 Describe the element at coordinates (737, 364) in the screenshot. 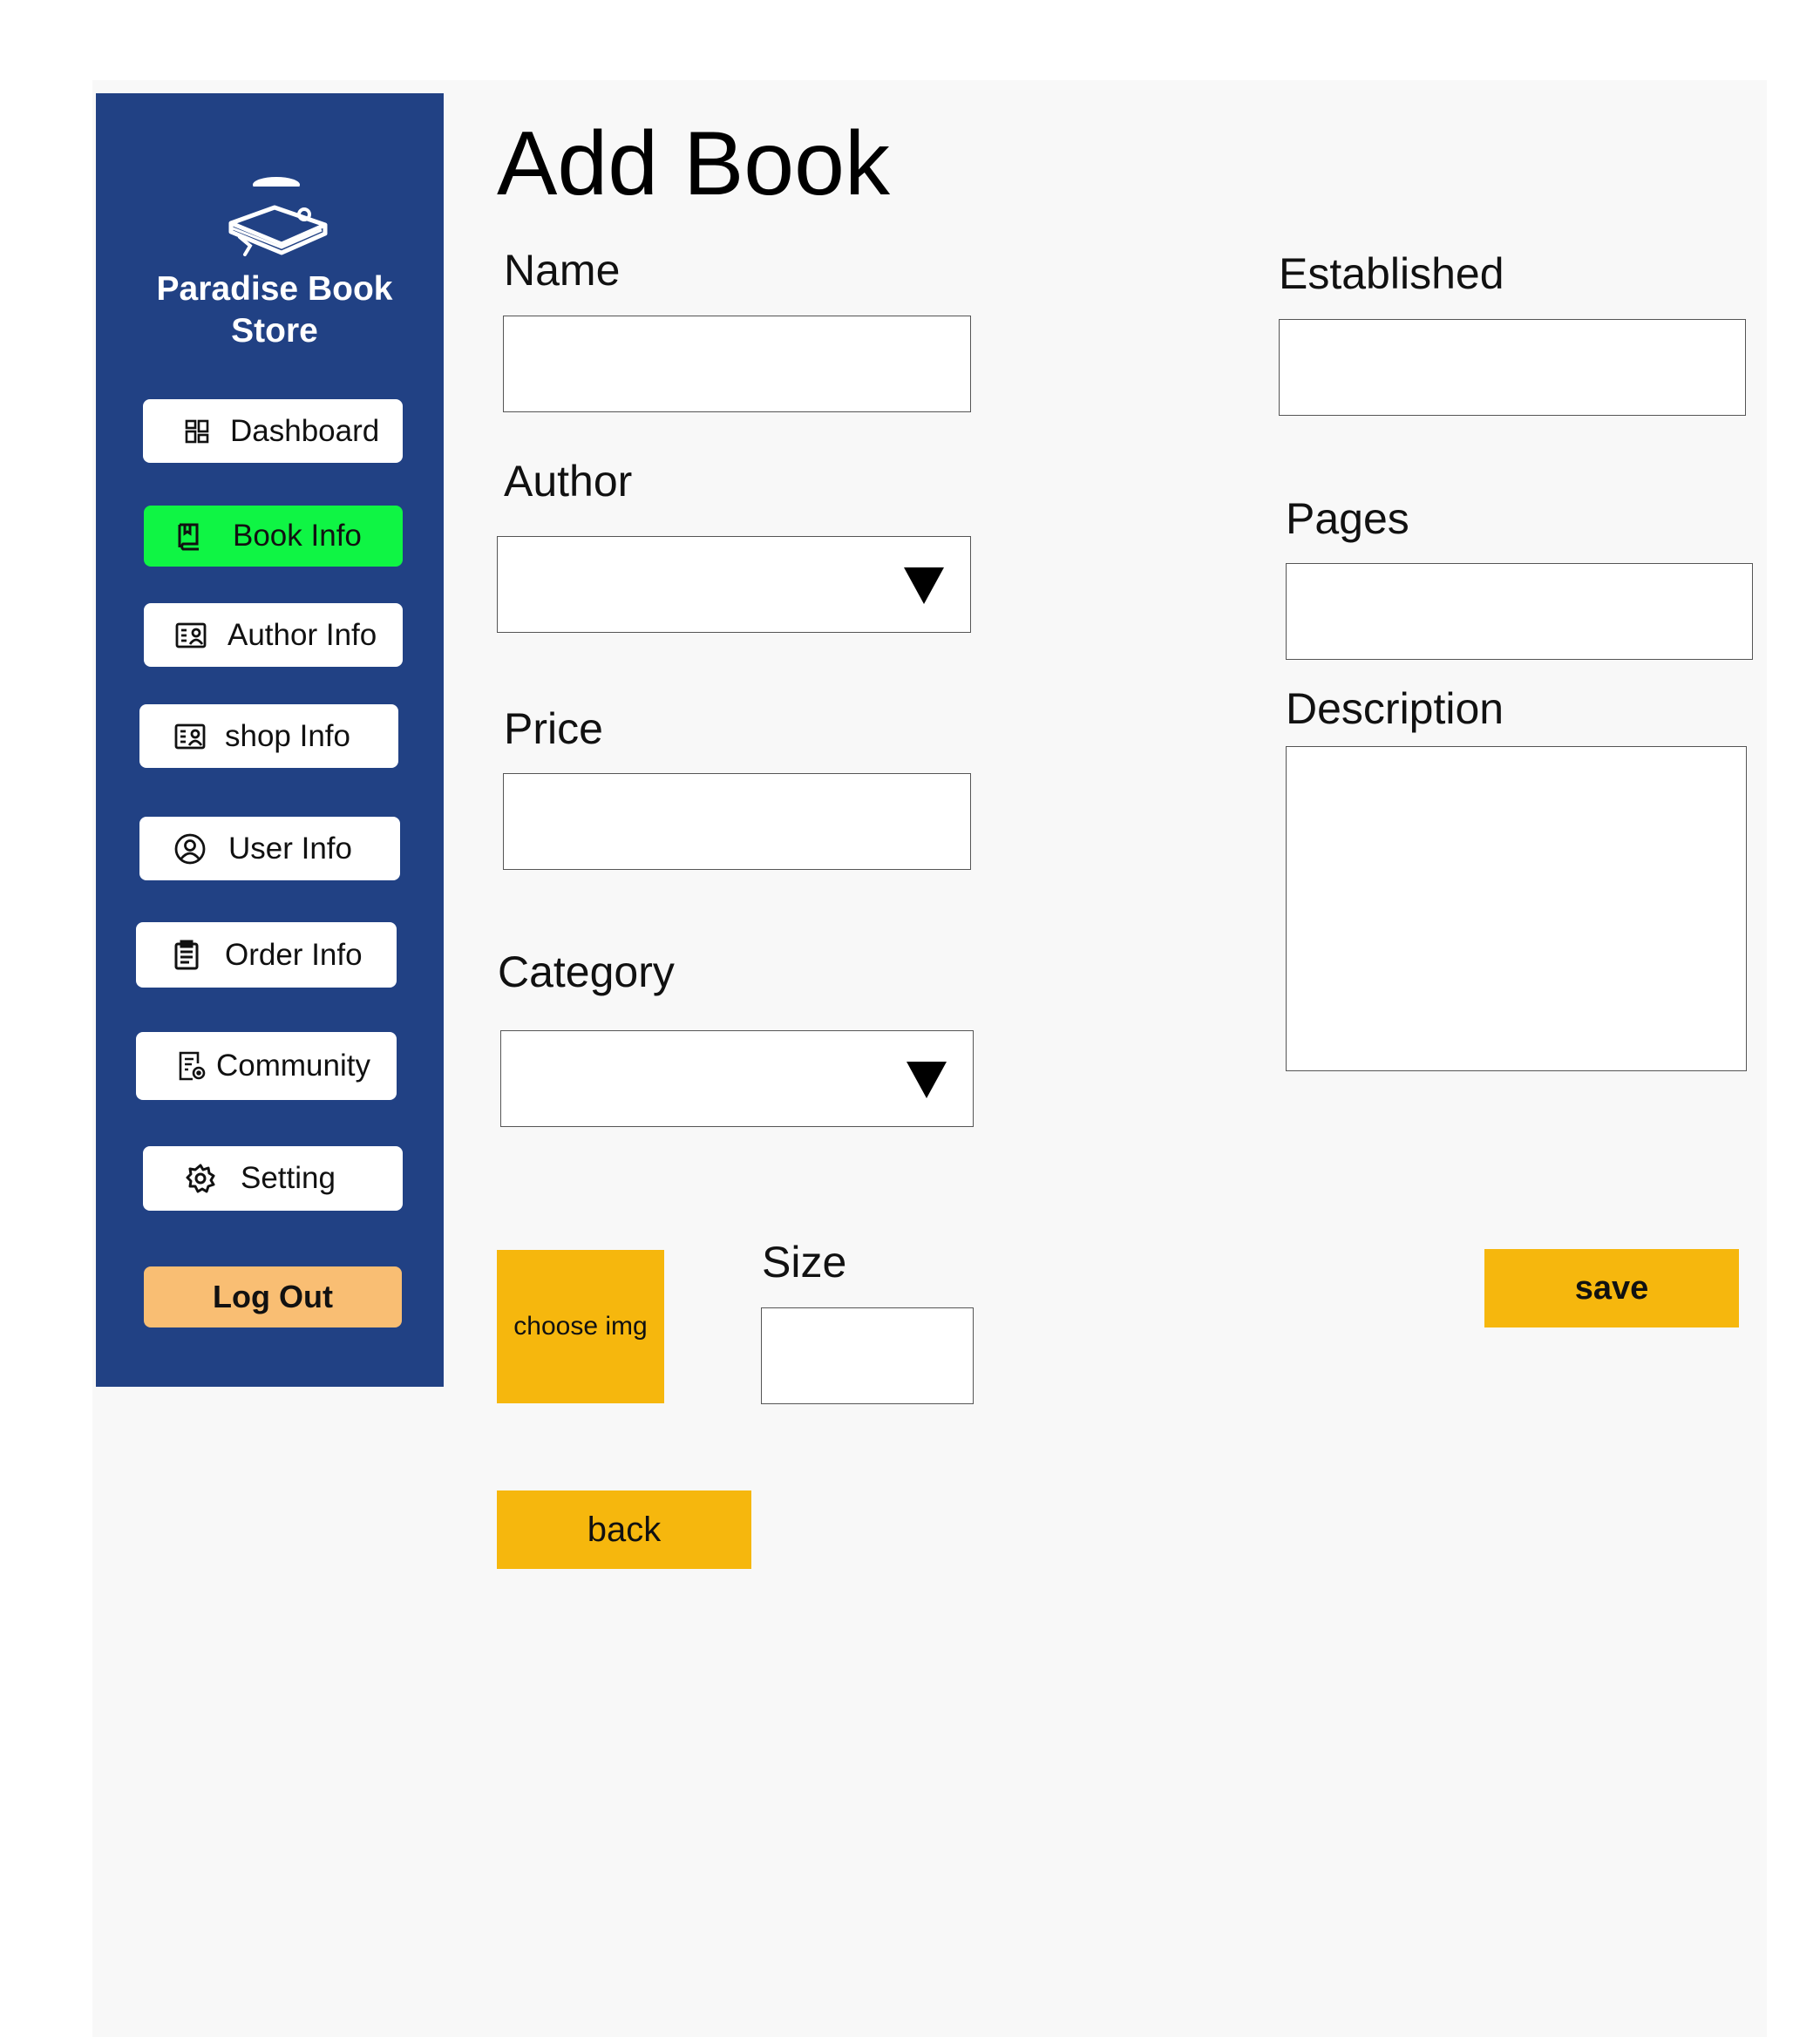

I see `name-field` at that location.